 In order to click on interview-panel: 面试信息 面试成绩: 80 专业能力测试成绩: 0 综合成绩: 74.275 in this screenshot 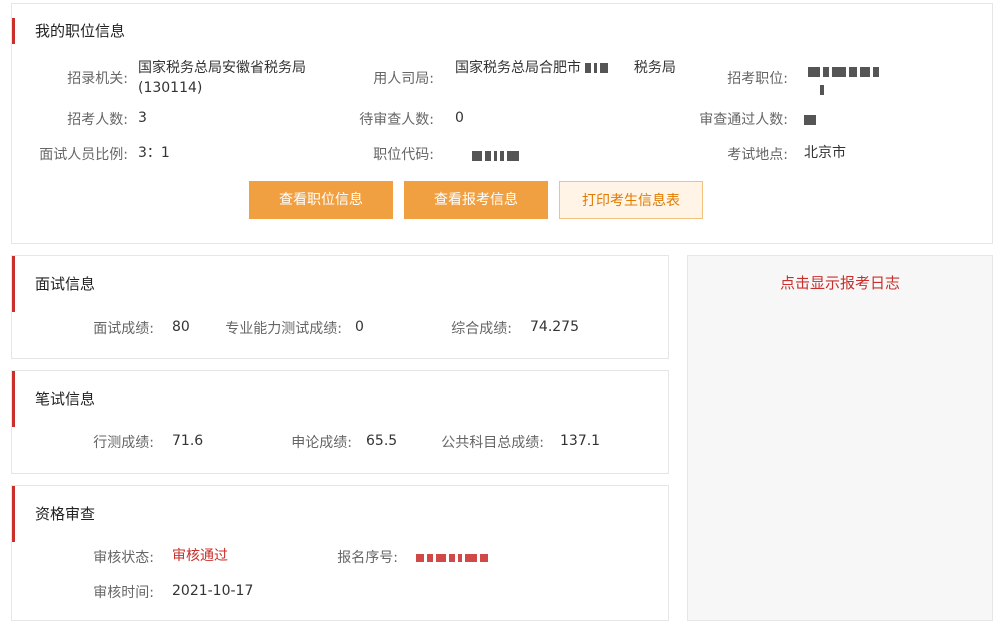, I will do `click(340, 307)`.